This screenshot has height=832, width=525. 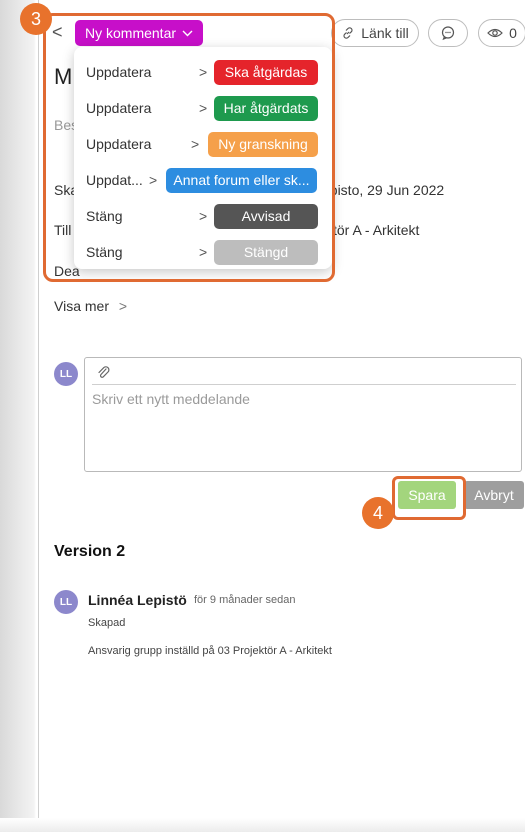 I want to click on show-more-label: Visa mer, so click(x=81, y=306).